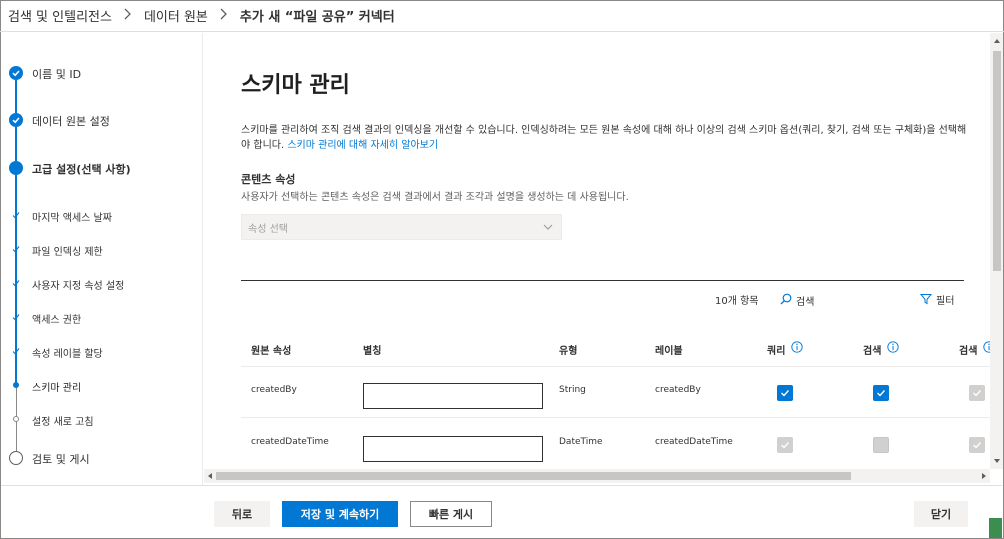 Image resolution: width=1004 pixels, height=539 pixels. Describe the element at coordinates (776, 351) in the screenshot. I see `header-label: 쿼리` at that location.